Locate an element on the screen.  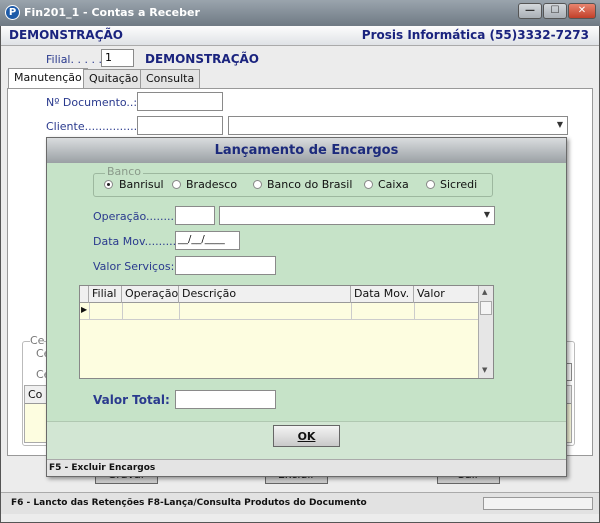
label-bradesco: Bradesco is located at coordinates (211, 184).